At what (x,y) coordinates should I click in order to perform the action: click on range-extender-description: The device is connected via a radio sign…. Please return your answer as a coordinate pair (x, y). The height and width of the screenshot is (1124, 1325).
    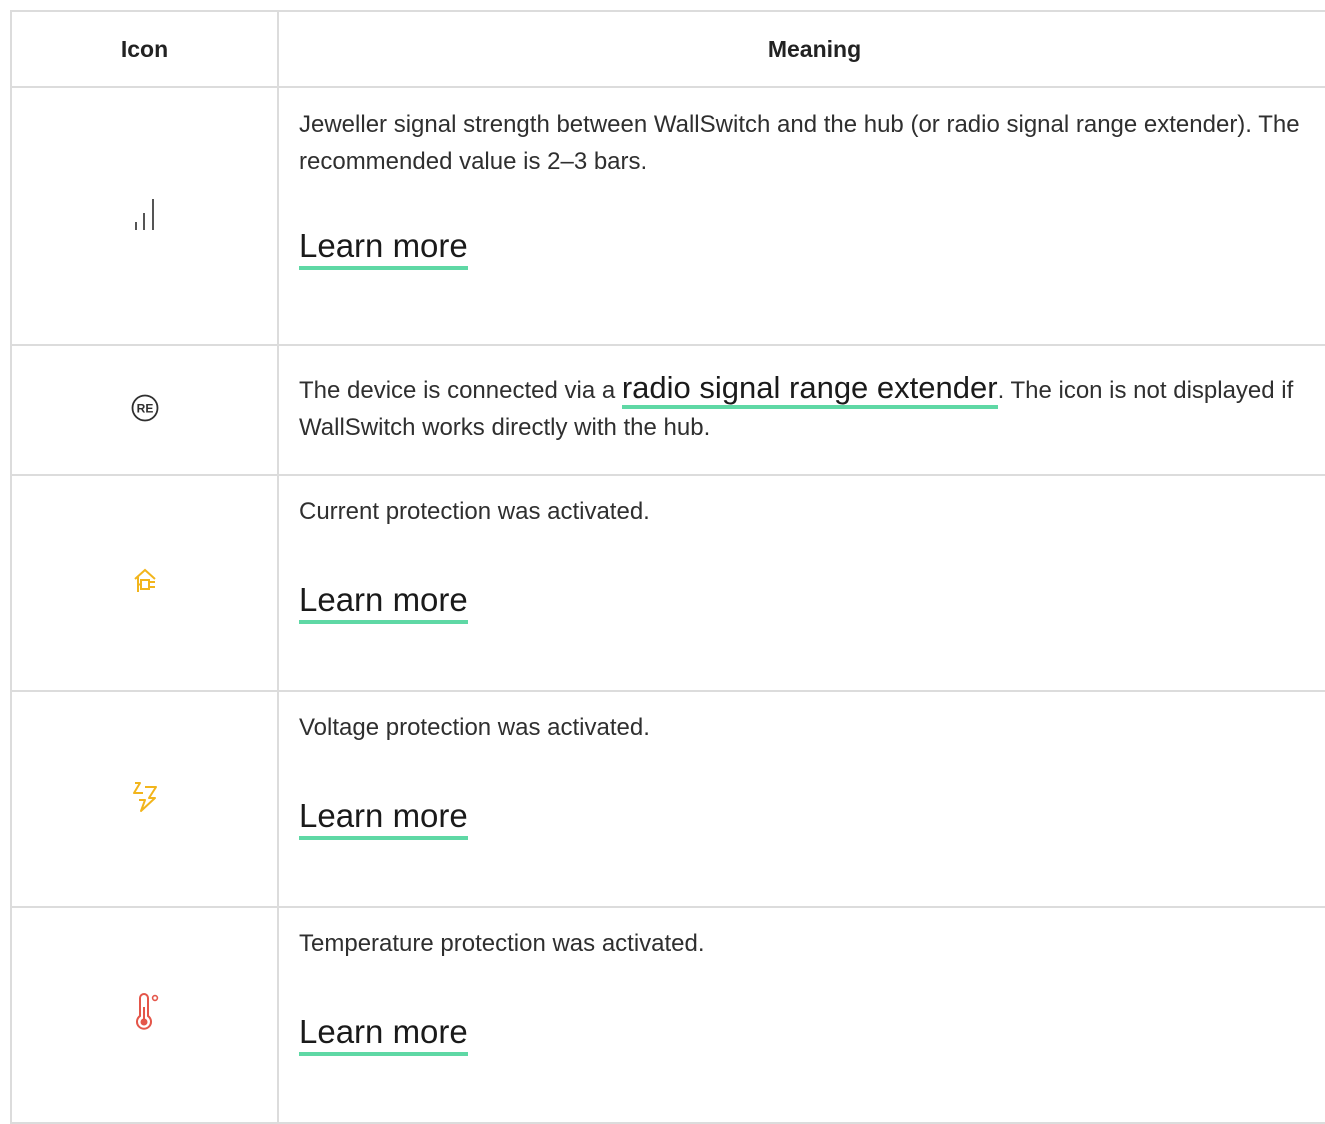
    Looking at the image, I should click on (812, 396).